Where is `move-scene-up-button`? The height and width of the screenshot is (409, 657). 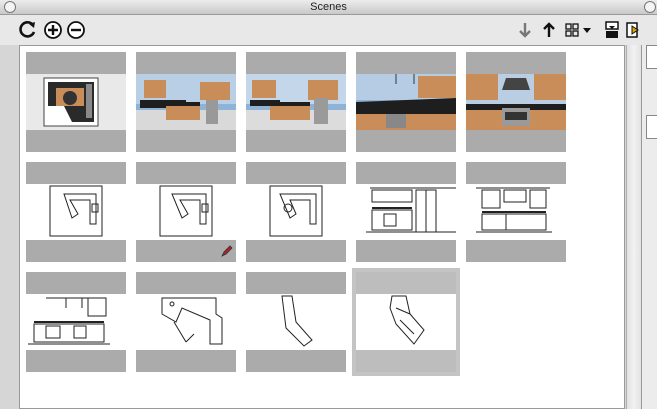
move-scene-up-button is located at coordinates (549, 30).